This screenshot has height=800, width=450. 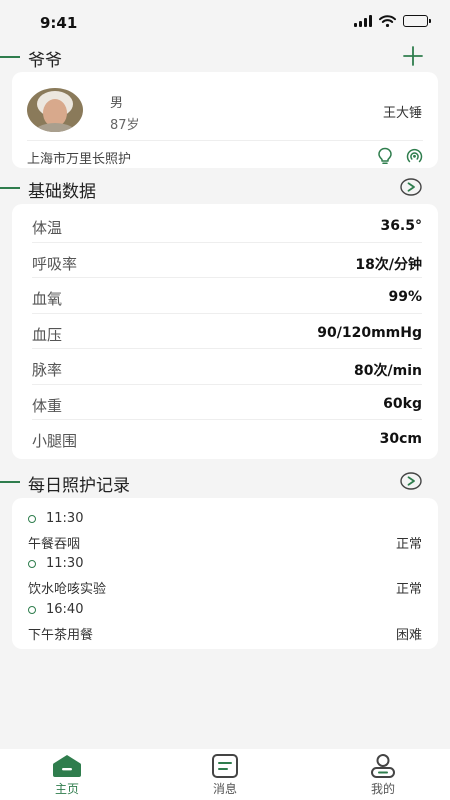 What do you see at coordinates (401, 226) in the screenshot?
I see `data-value: 36.5°` at bounding box center [401, 226].